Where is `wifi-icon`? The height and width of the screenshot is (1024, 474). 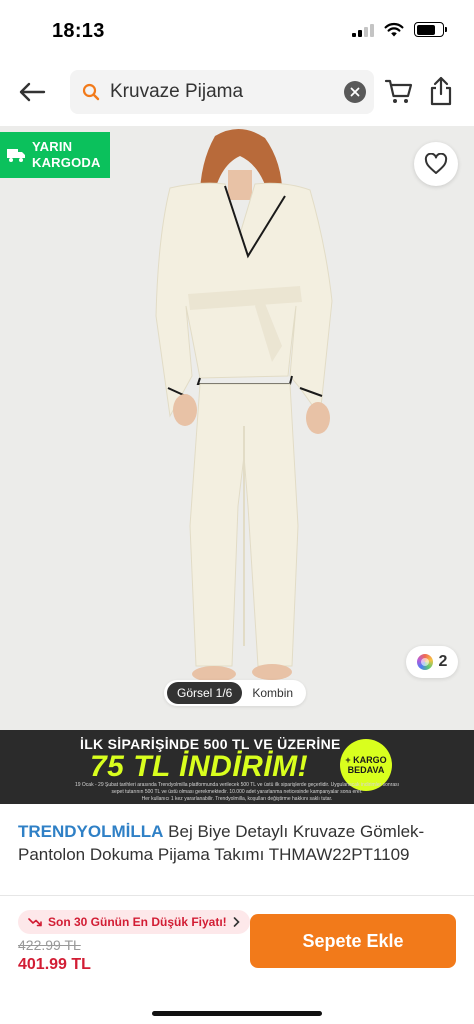
wifi-icon is located at coordinates (394, 29).